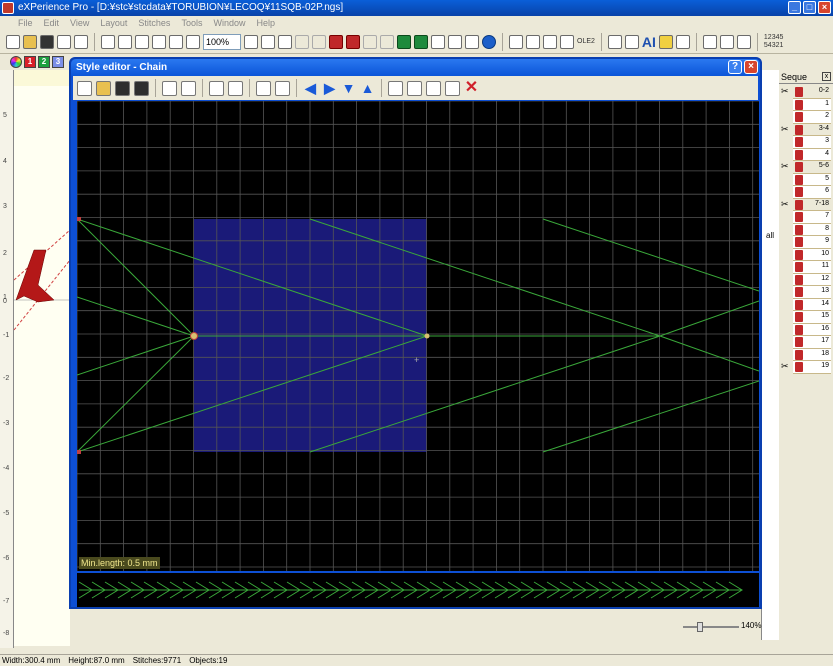 The height and width of the screenshot is (666, 833). I want to click on undo-icon, so click(176, 41).